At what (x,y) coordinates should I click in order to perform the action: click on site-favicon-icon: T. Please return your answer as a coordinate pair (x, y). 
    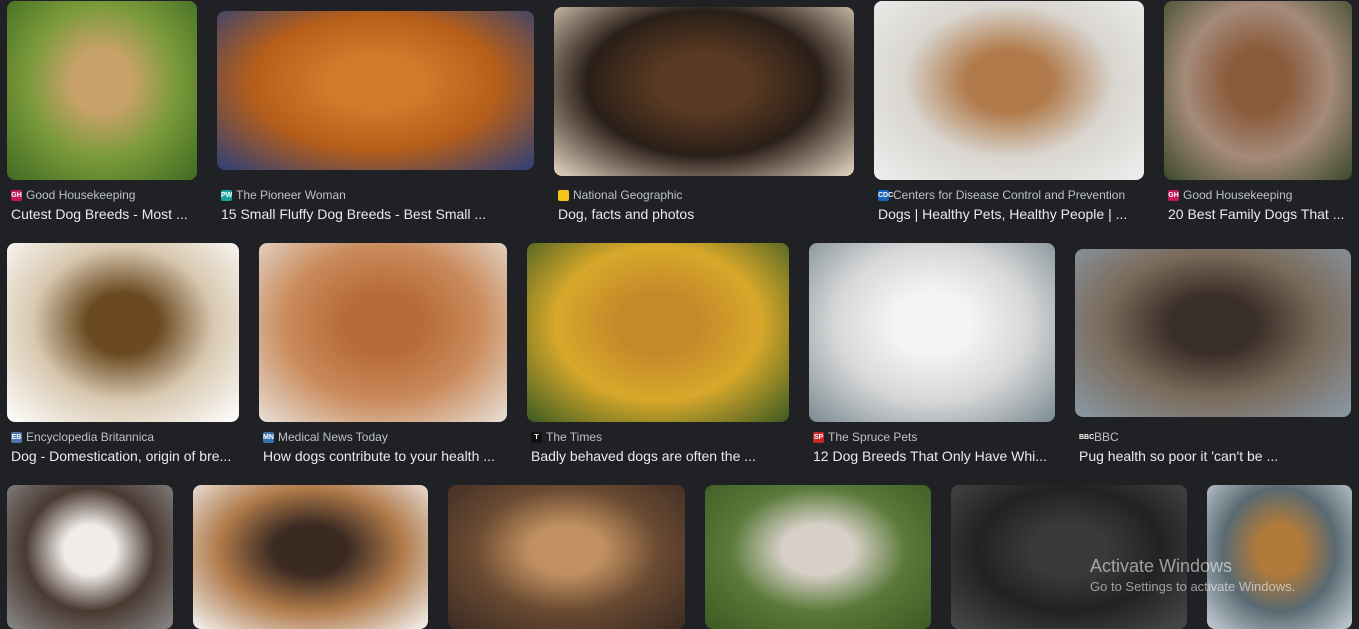
    Looking at the image, I should click on (536, 437).